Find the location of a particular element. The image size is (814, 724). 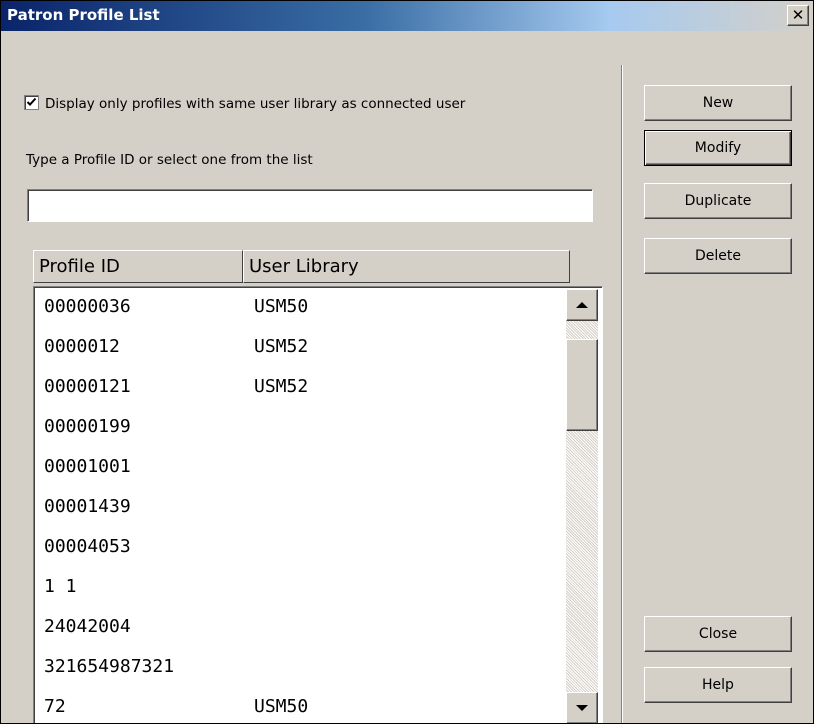

vertical-divider is located at coordinates (622, 394).